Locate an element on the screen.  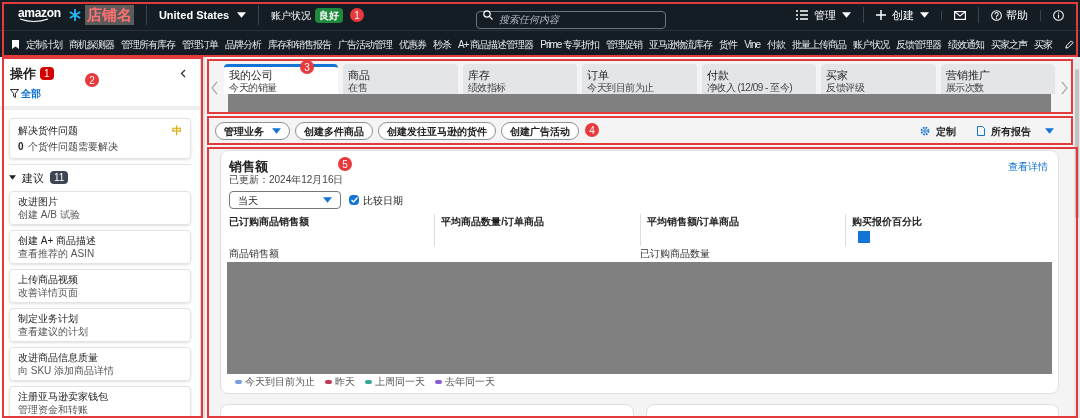
suggestion-card: 注册亚马逊卖家钱包 管理资金和转账 is located at coordinates (100, 402).